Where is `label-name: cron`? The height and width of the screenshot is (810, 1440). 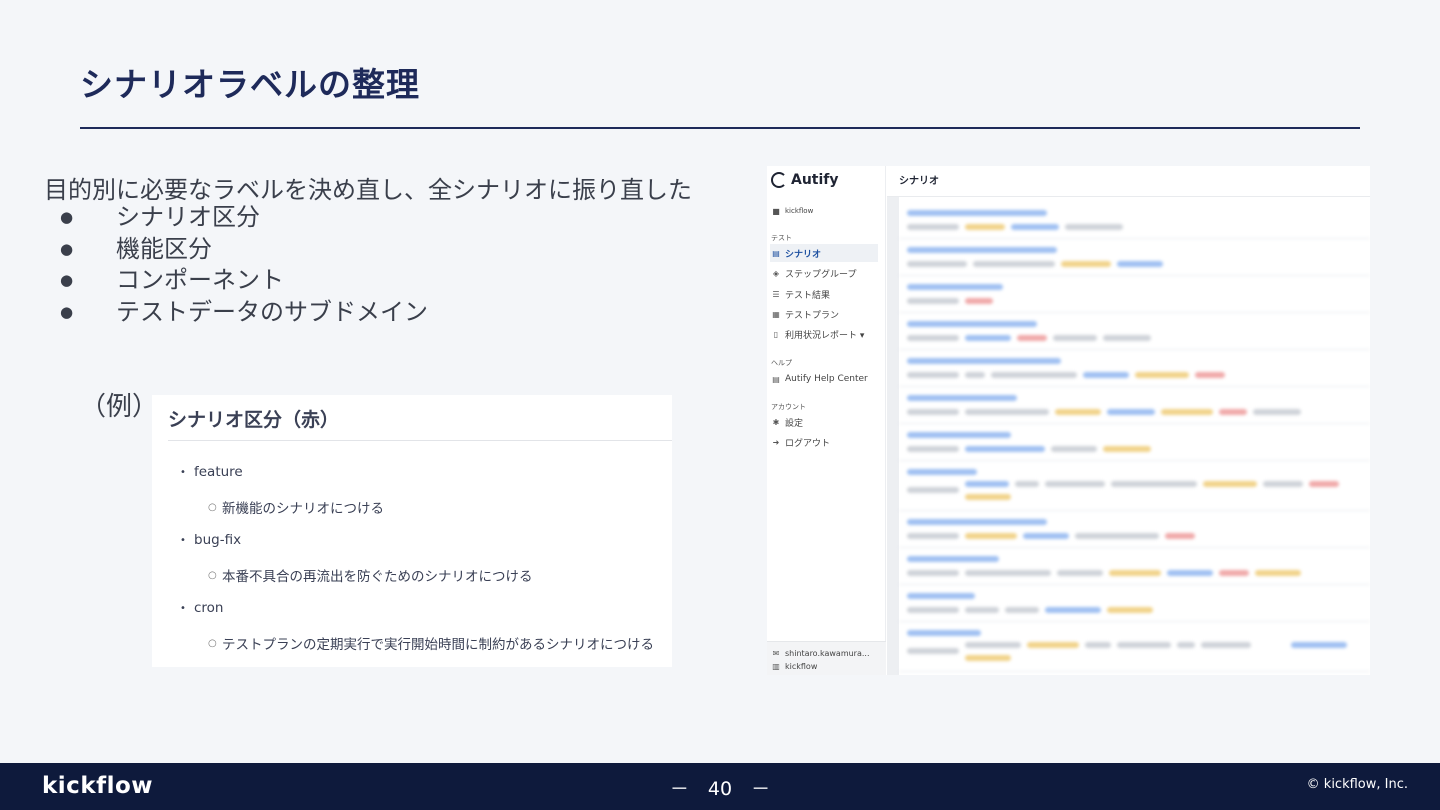
label-name: cron is located at coordinates (209, 608).